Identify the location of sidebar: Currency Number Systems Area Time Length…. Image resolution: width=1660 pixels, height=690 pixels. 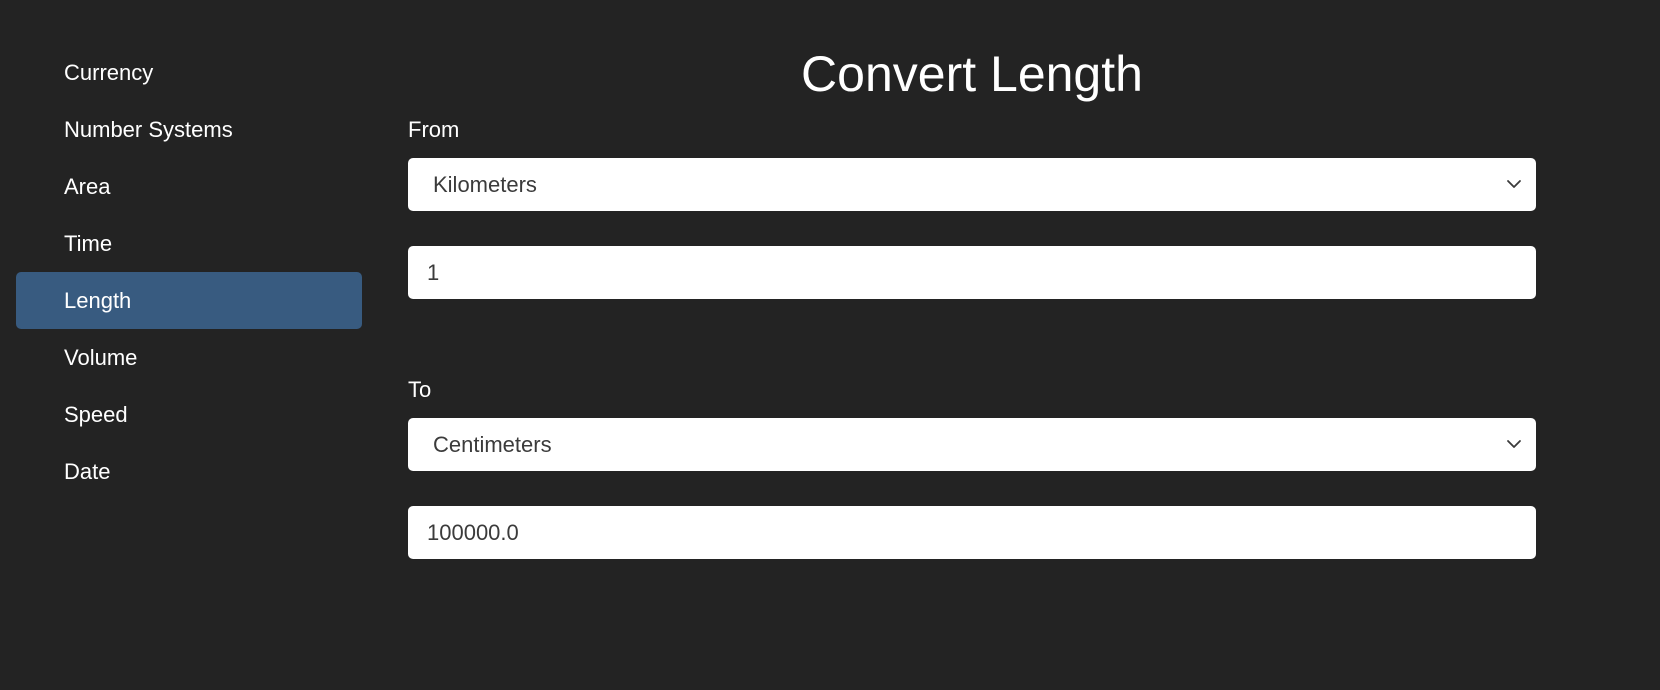
(189, 272).